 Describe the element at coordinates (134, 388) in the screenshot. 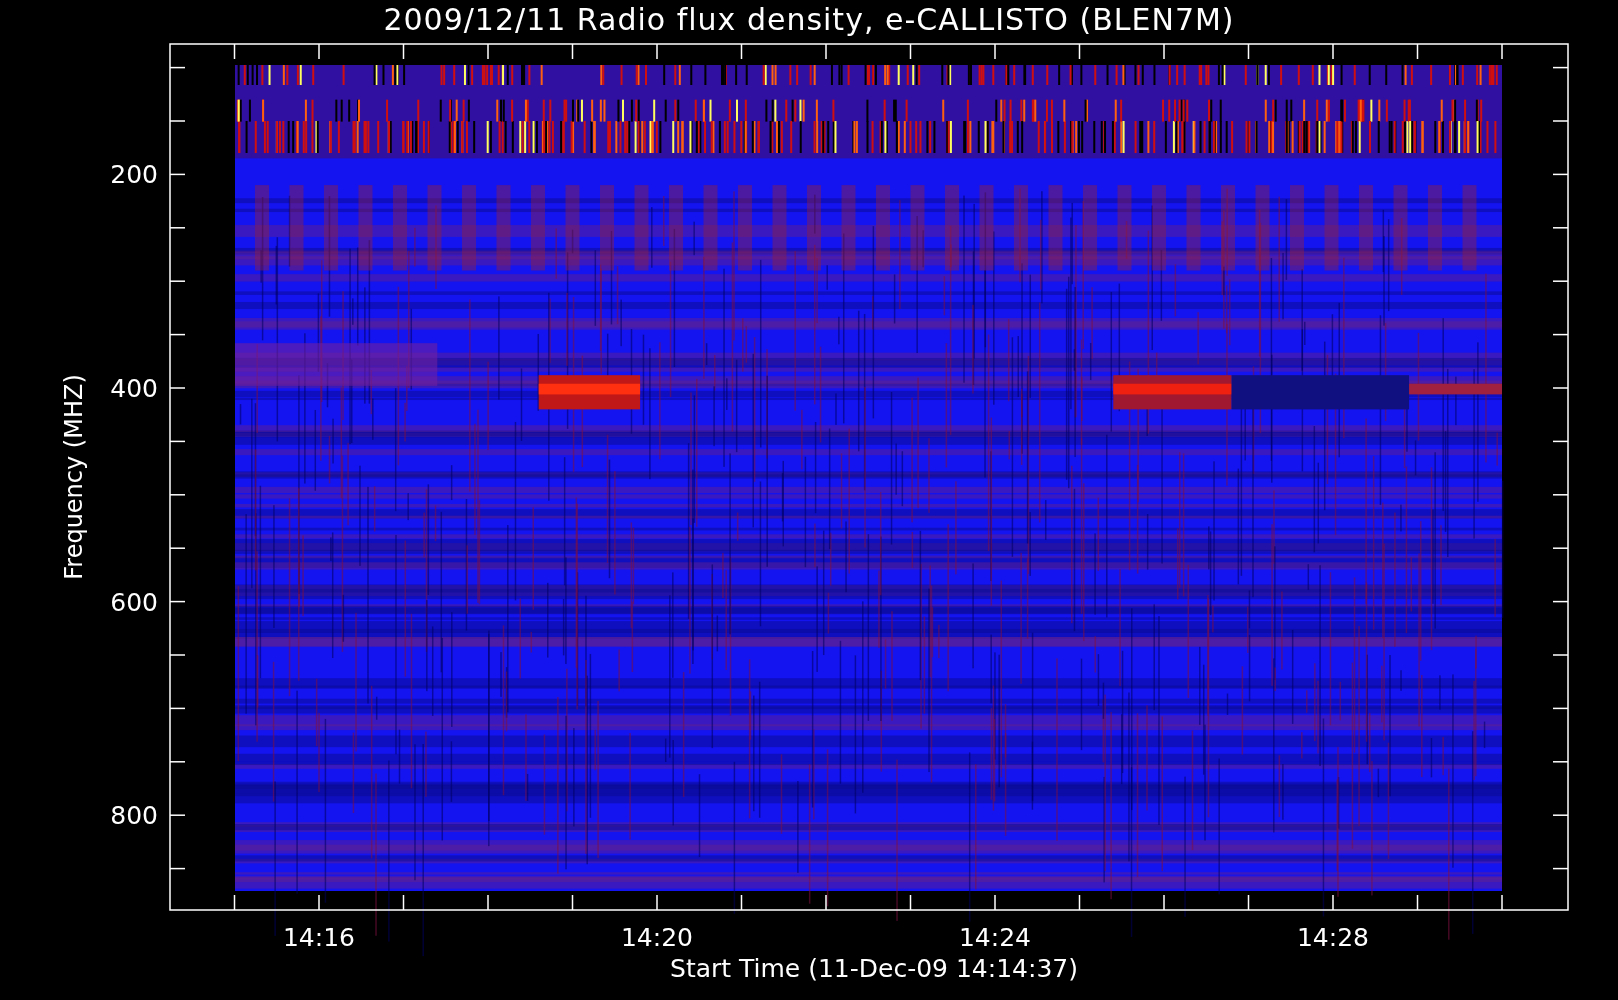

I see `y-tick-label: 400` at that location.